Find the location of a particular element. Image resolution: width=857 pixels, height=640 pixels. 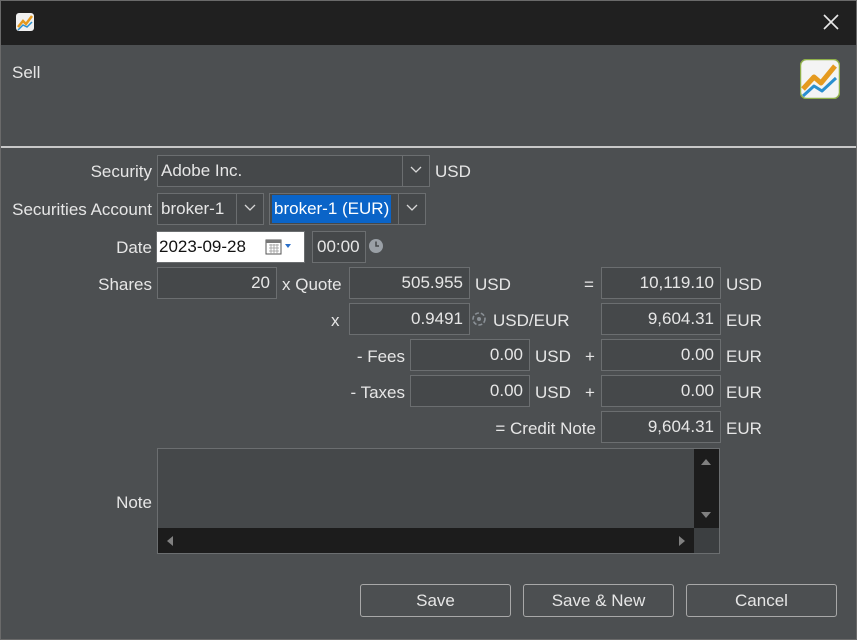

gross-value-input: 10,119.10 is located at coordinates (661, 283).